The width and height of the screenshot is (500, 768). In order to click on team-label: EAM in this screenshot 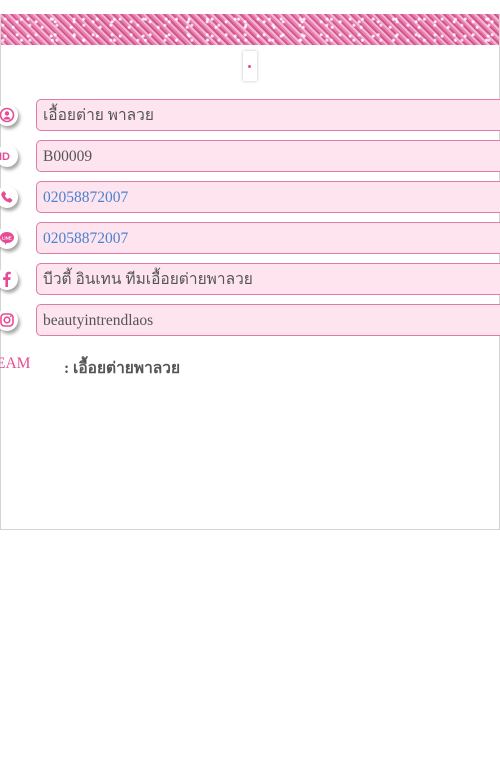, I will do `click(15, 363)`.